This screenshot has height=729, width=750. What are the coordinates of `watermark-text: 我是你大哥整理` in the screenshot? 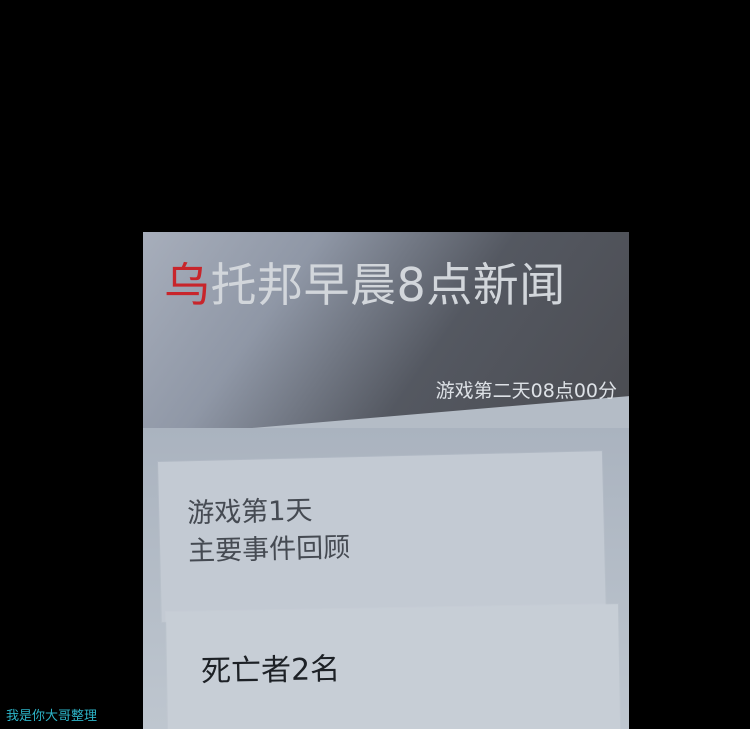 It's located at (52, 716).